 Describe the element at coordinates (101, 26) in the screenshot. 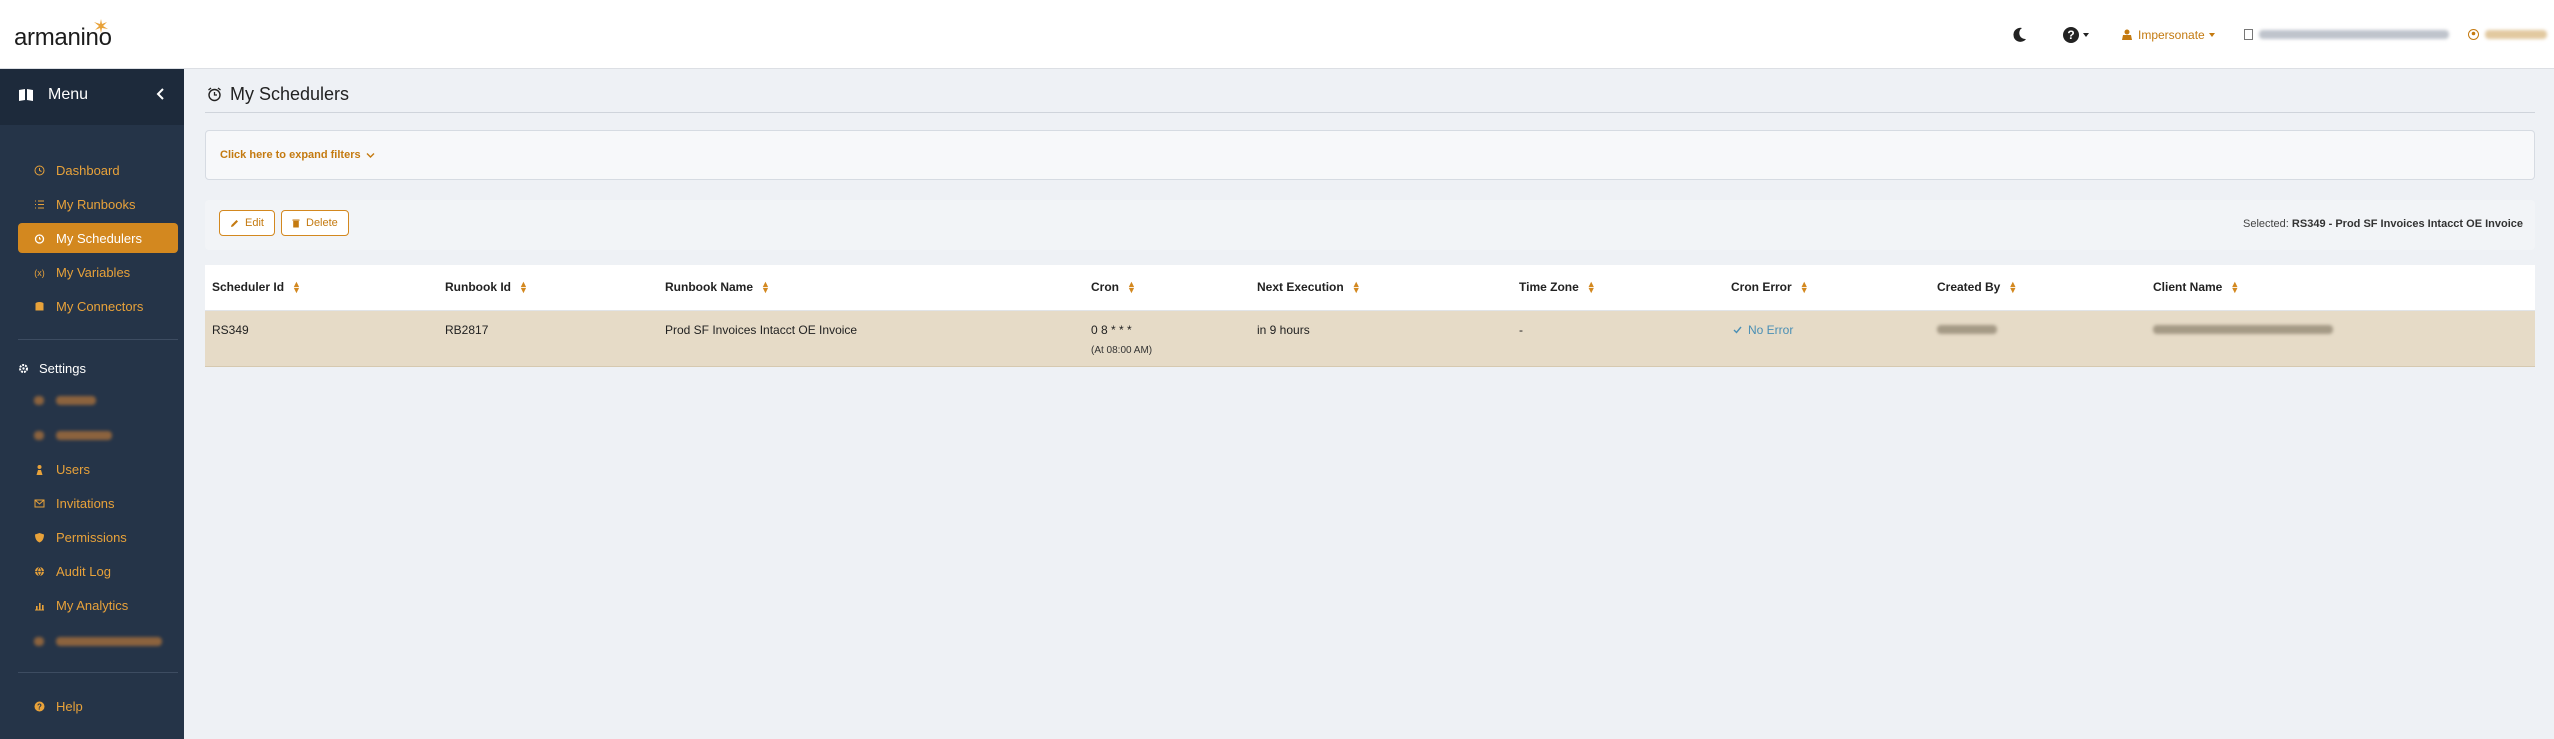

I see `logo-spark-icon` at that location.